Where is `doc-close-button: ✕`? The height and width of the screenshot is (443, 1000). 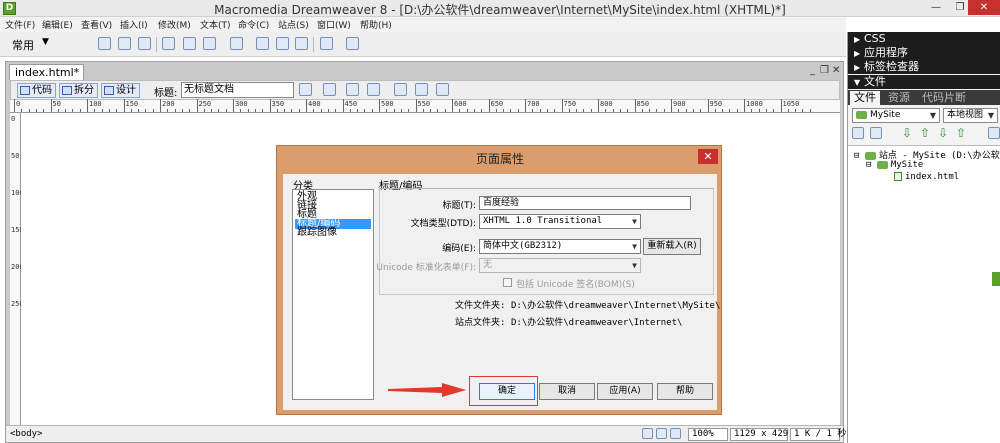 doc-close-button: ✕ is located at coordinates (836, 70).